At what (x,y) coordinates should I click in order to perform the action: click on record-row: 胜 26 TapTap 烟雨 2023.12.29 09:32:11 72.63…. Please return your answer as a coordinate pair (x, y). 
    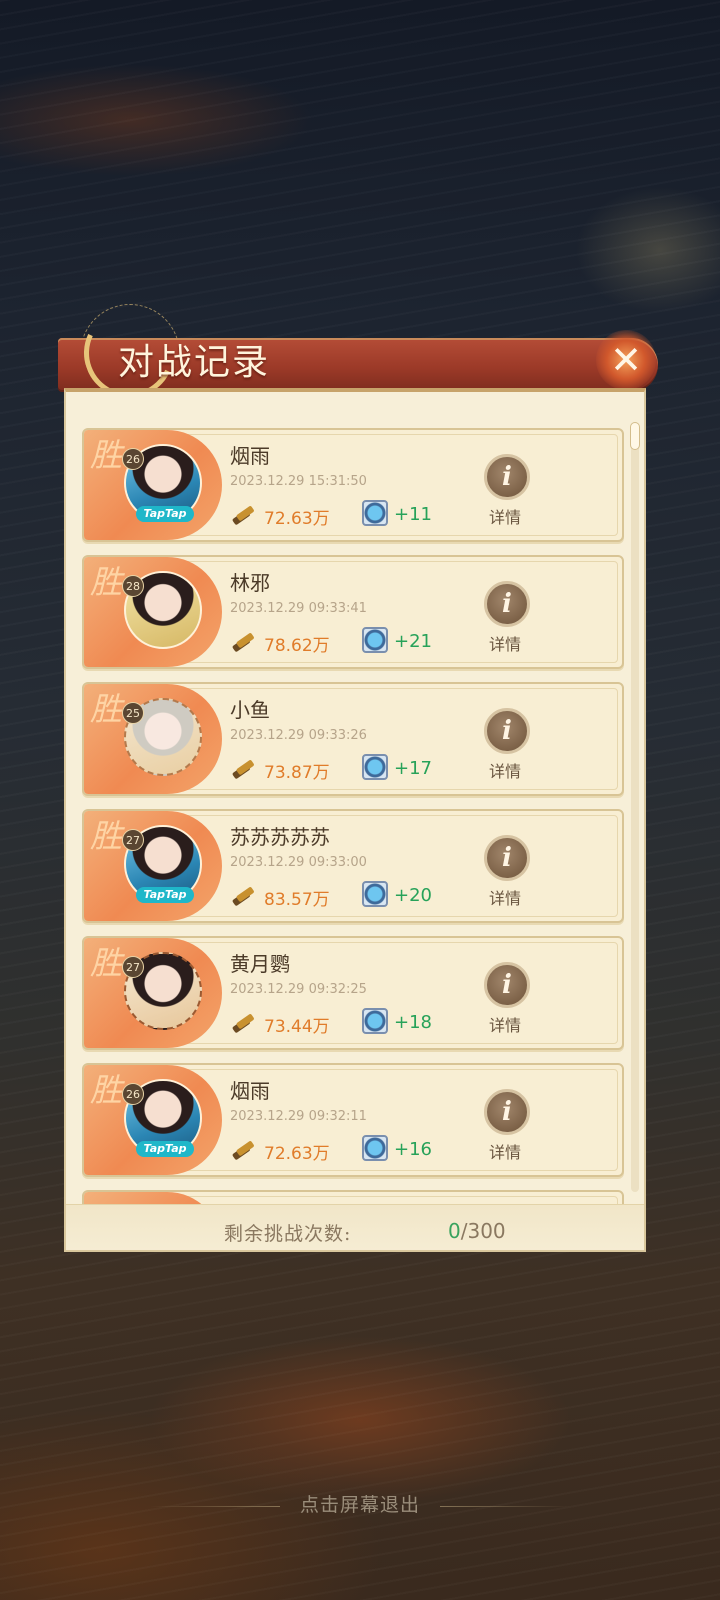
    Looking at the image, I should click on (353, 1120).